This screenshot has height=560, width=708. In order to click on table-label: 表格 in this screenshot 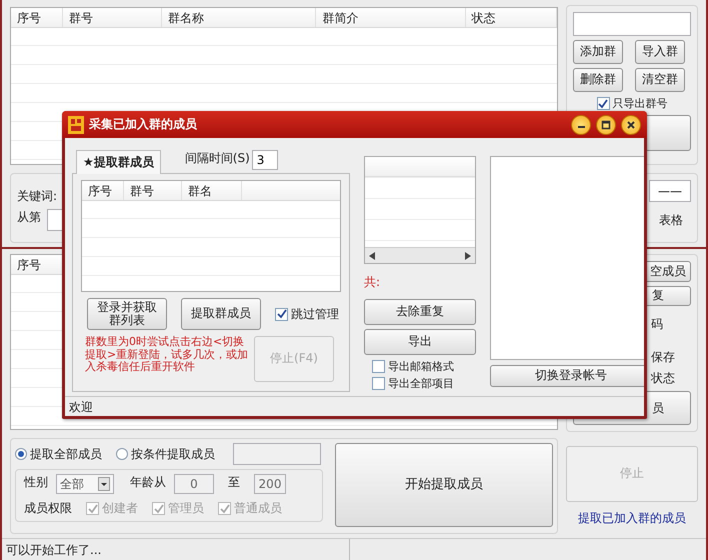, I will do `click(671, 220)`.